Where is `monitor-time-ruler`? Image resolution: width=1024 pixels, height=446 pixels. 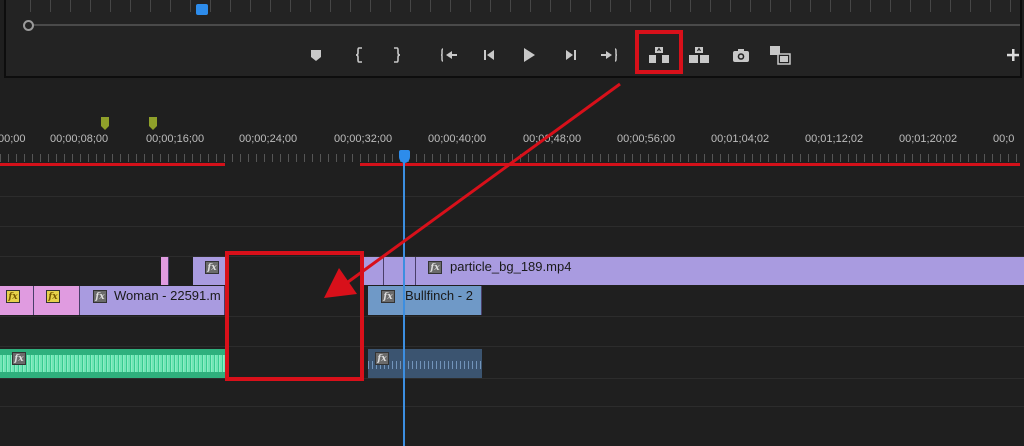
monitor-time-ruler is located at coordinates (525, 6).